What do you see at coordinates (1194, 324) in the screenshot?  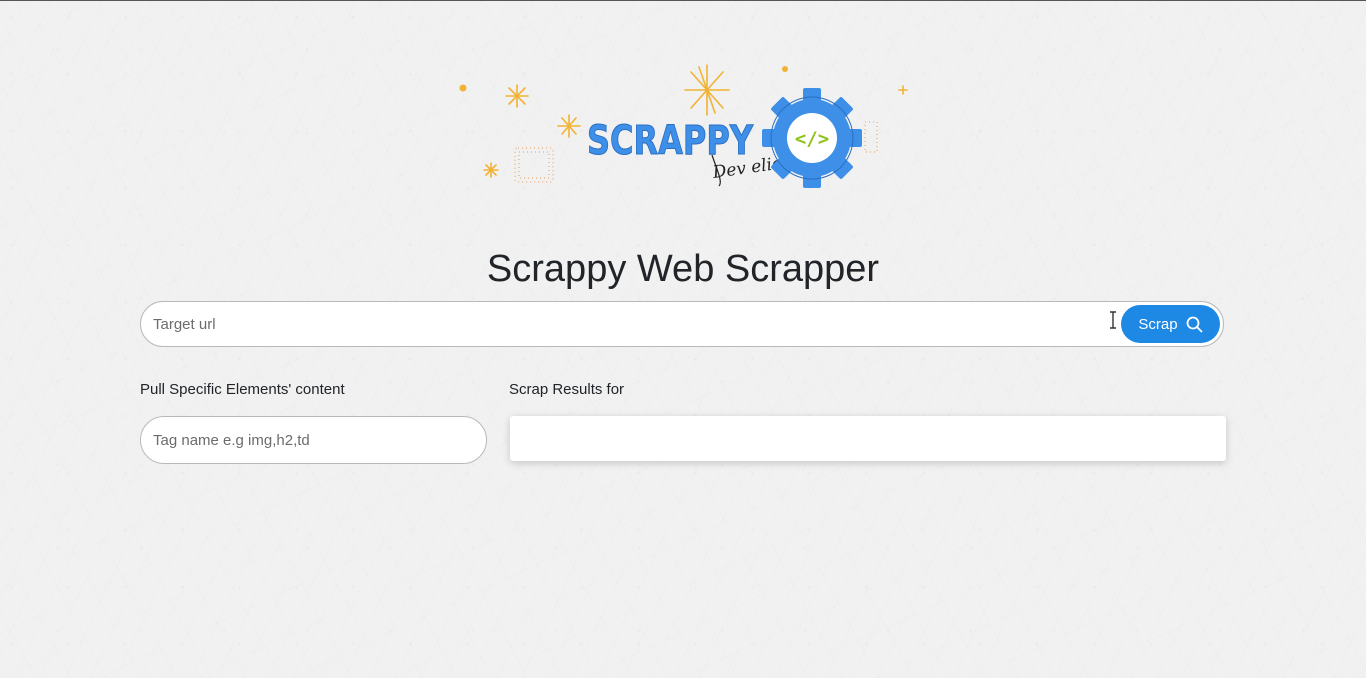 I see `search-icon` at bounding box center [1194, 324].